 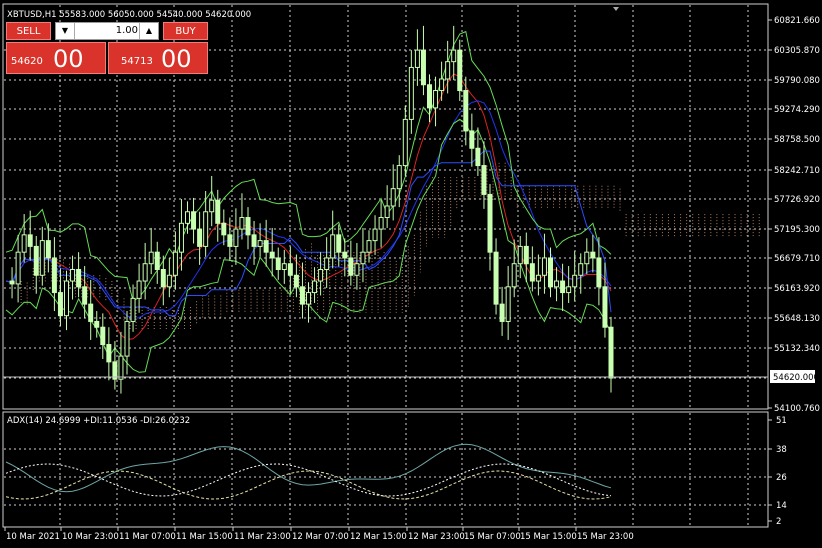 What do you see at coordinates (68, 59) in the screenshot?
I see `sell-price-pips: 00` at bounding box center [68, 59].